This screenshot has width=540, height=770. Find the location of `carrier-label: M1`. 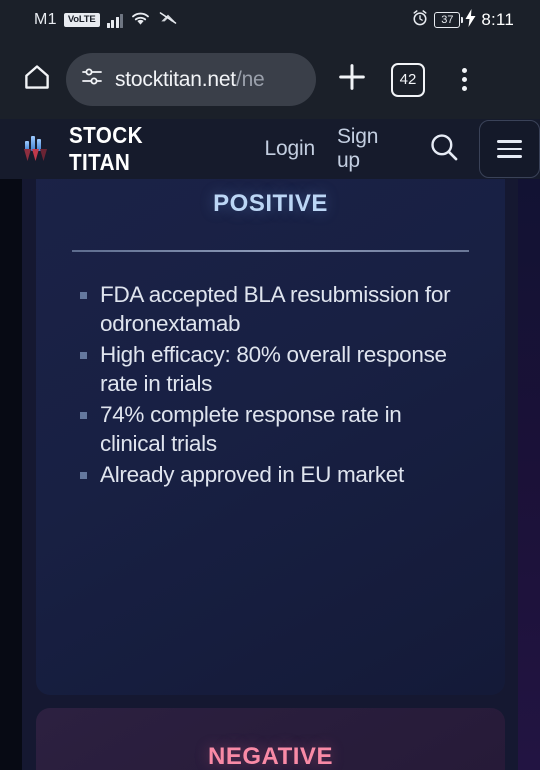

carrier-label: M1 is located at coordinates (45, 19).